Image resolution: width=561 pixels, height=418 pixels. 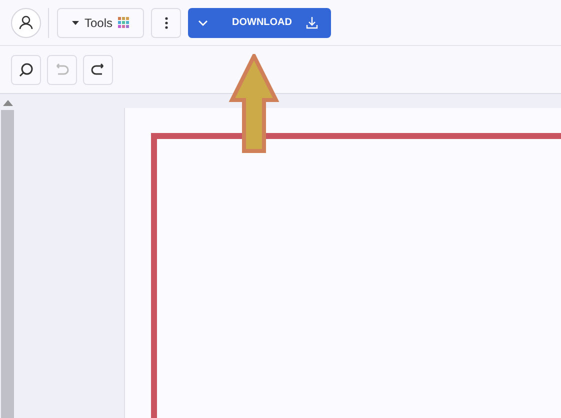 What do you see at coordinates (312, 22) in the screenshot?
I see `download-icon` at bounding box center [312, 22].